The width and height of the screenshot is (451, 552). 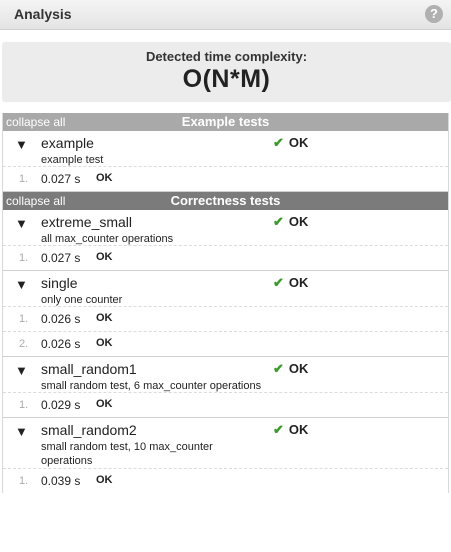 What do you see at coordinates (225, 288) in the screenshot?
I see `test-header: ▼ single only one counter ✔ OK` at bounding box center [225, 288].